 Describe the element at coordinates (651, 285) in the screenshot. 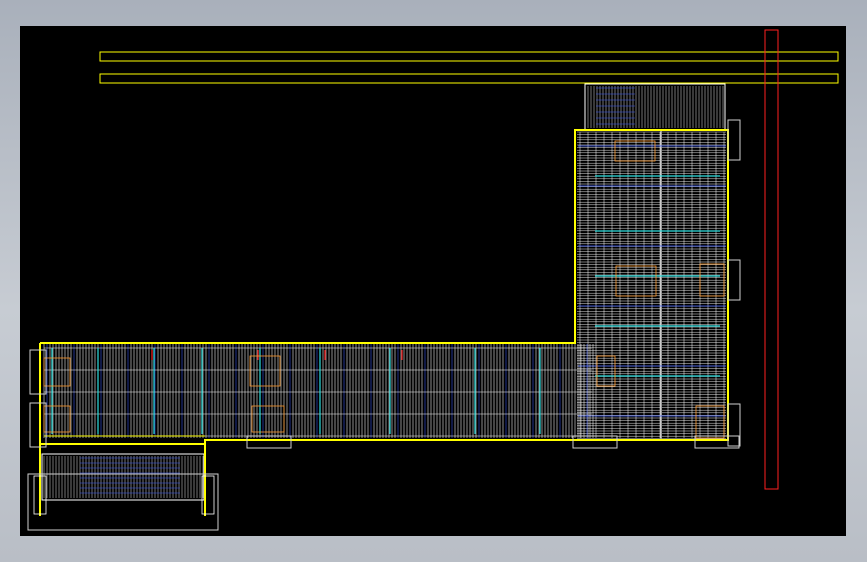

I see `vertical-wing` at that location.